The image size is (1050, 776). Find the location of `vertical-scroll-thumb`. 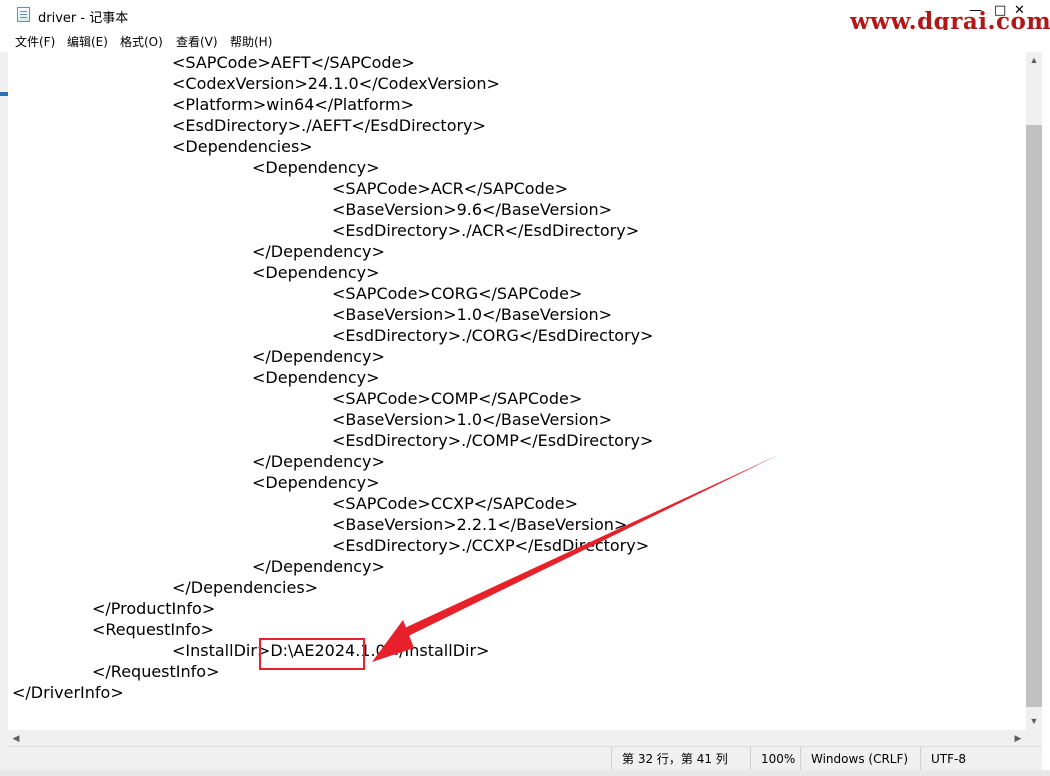

vertical-scroll-thumb is located at coordinates (1034, 416).